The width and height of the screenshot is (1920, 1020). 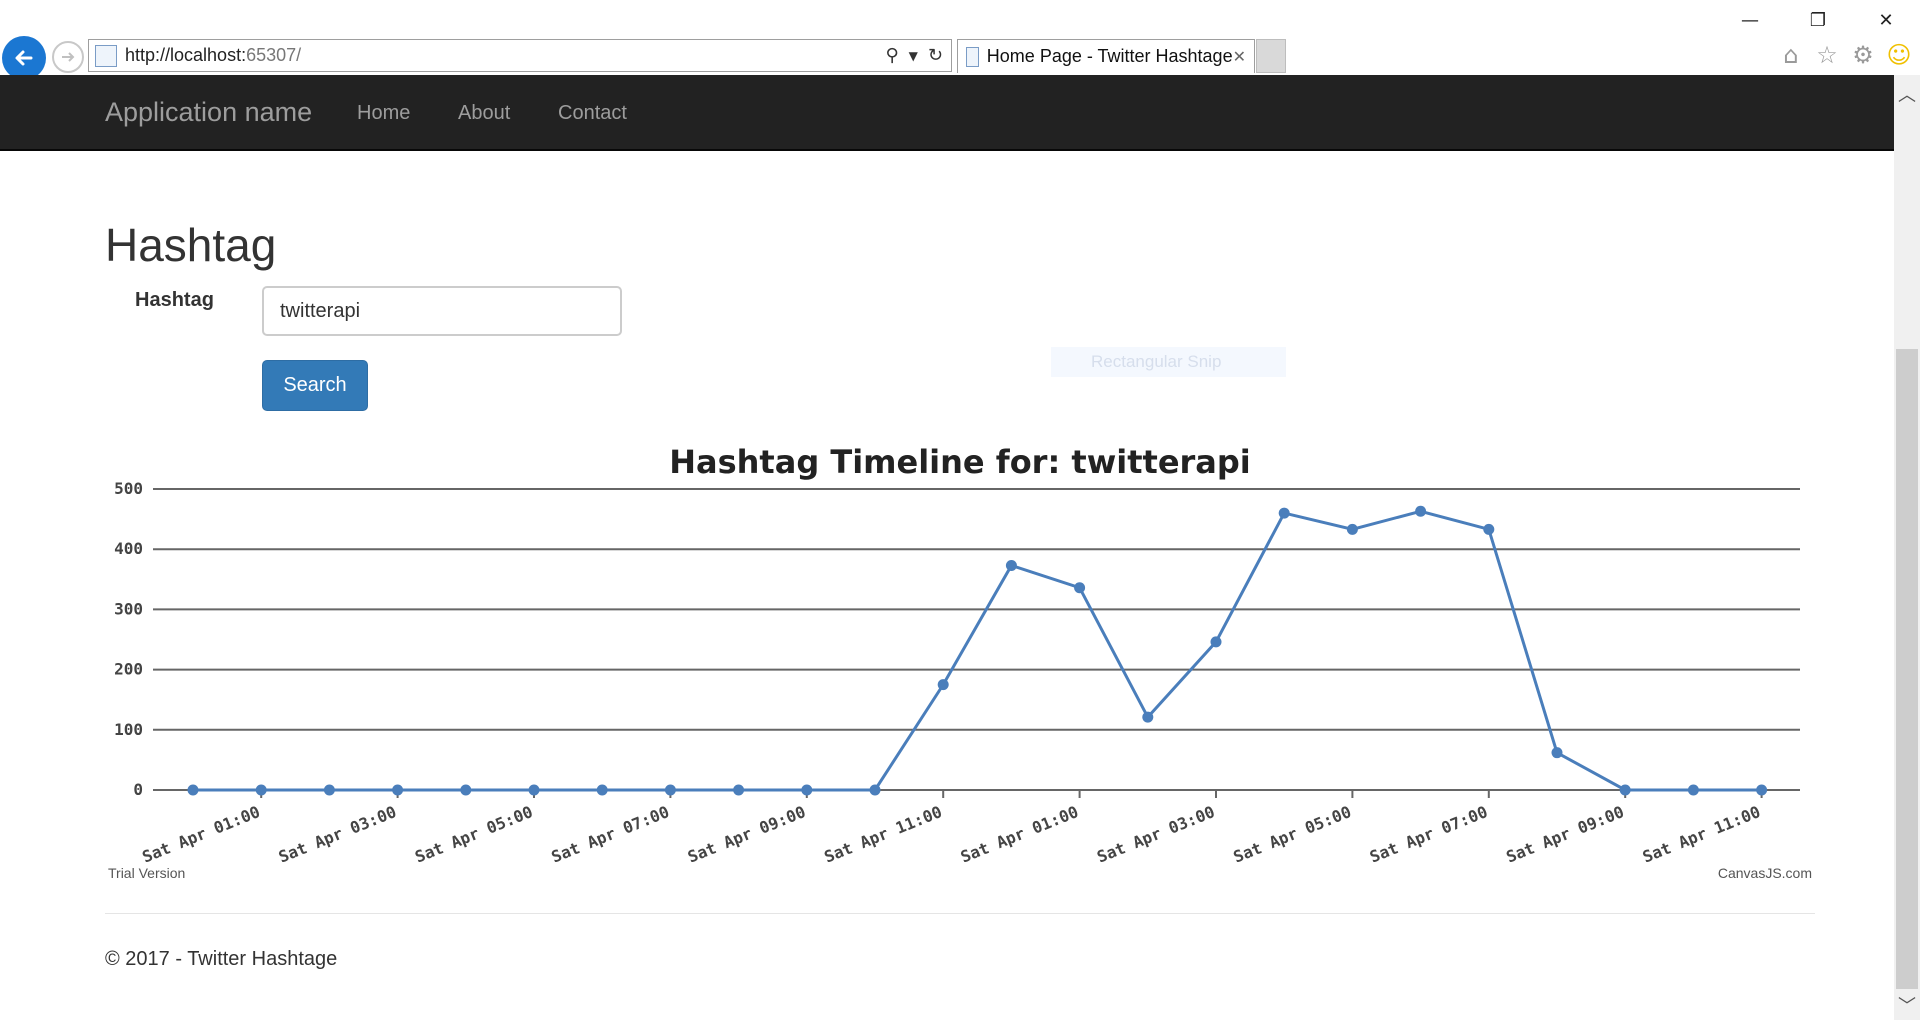 What do you see at coordinates (383, 113) in the screenshot?
I see `nav-link-home: Home` at bounding box center [383, 113].